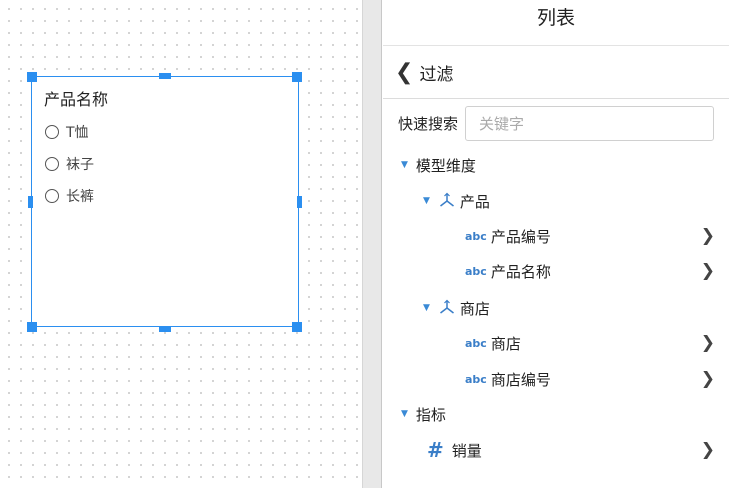  What do you see at coordinates (445, 165) in the screenshot?
I see `tree-node-label: 模型维度` at bounding box center [445, 165].